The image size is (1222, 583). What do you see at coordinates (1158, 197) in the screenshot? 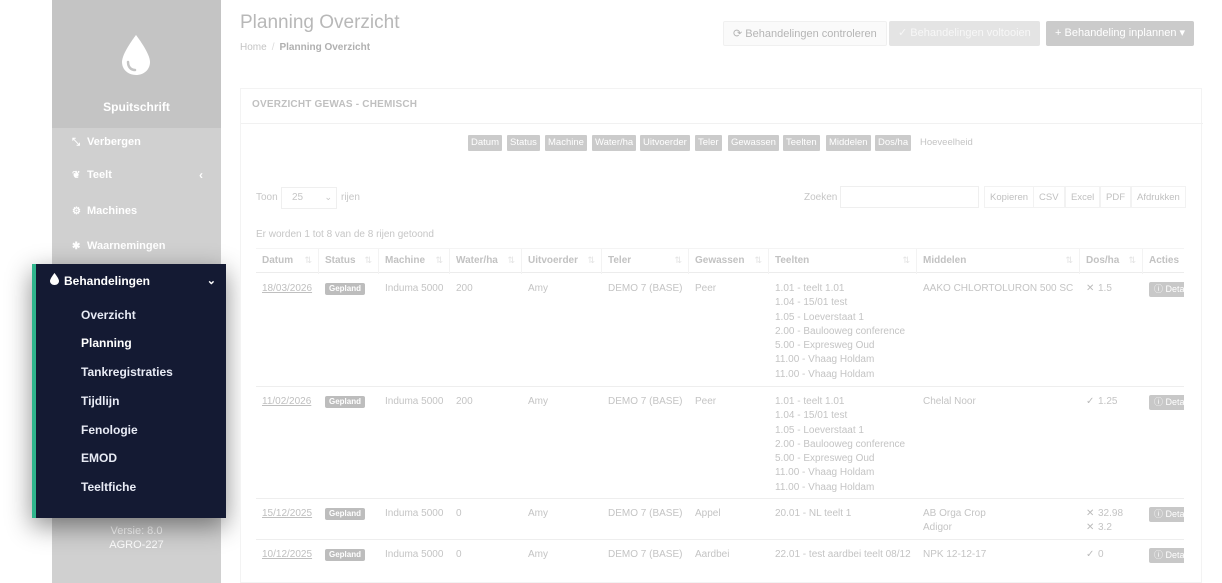
I see `export-print-button: Afdrukken` at bounding box center [1158, 197].